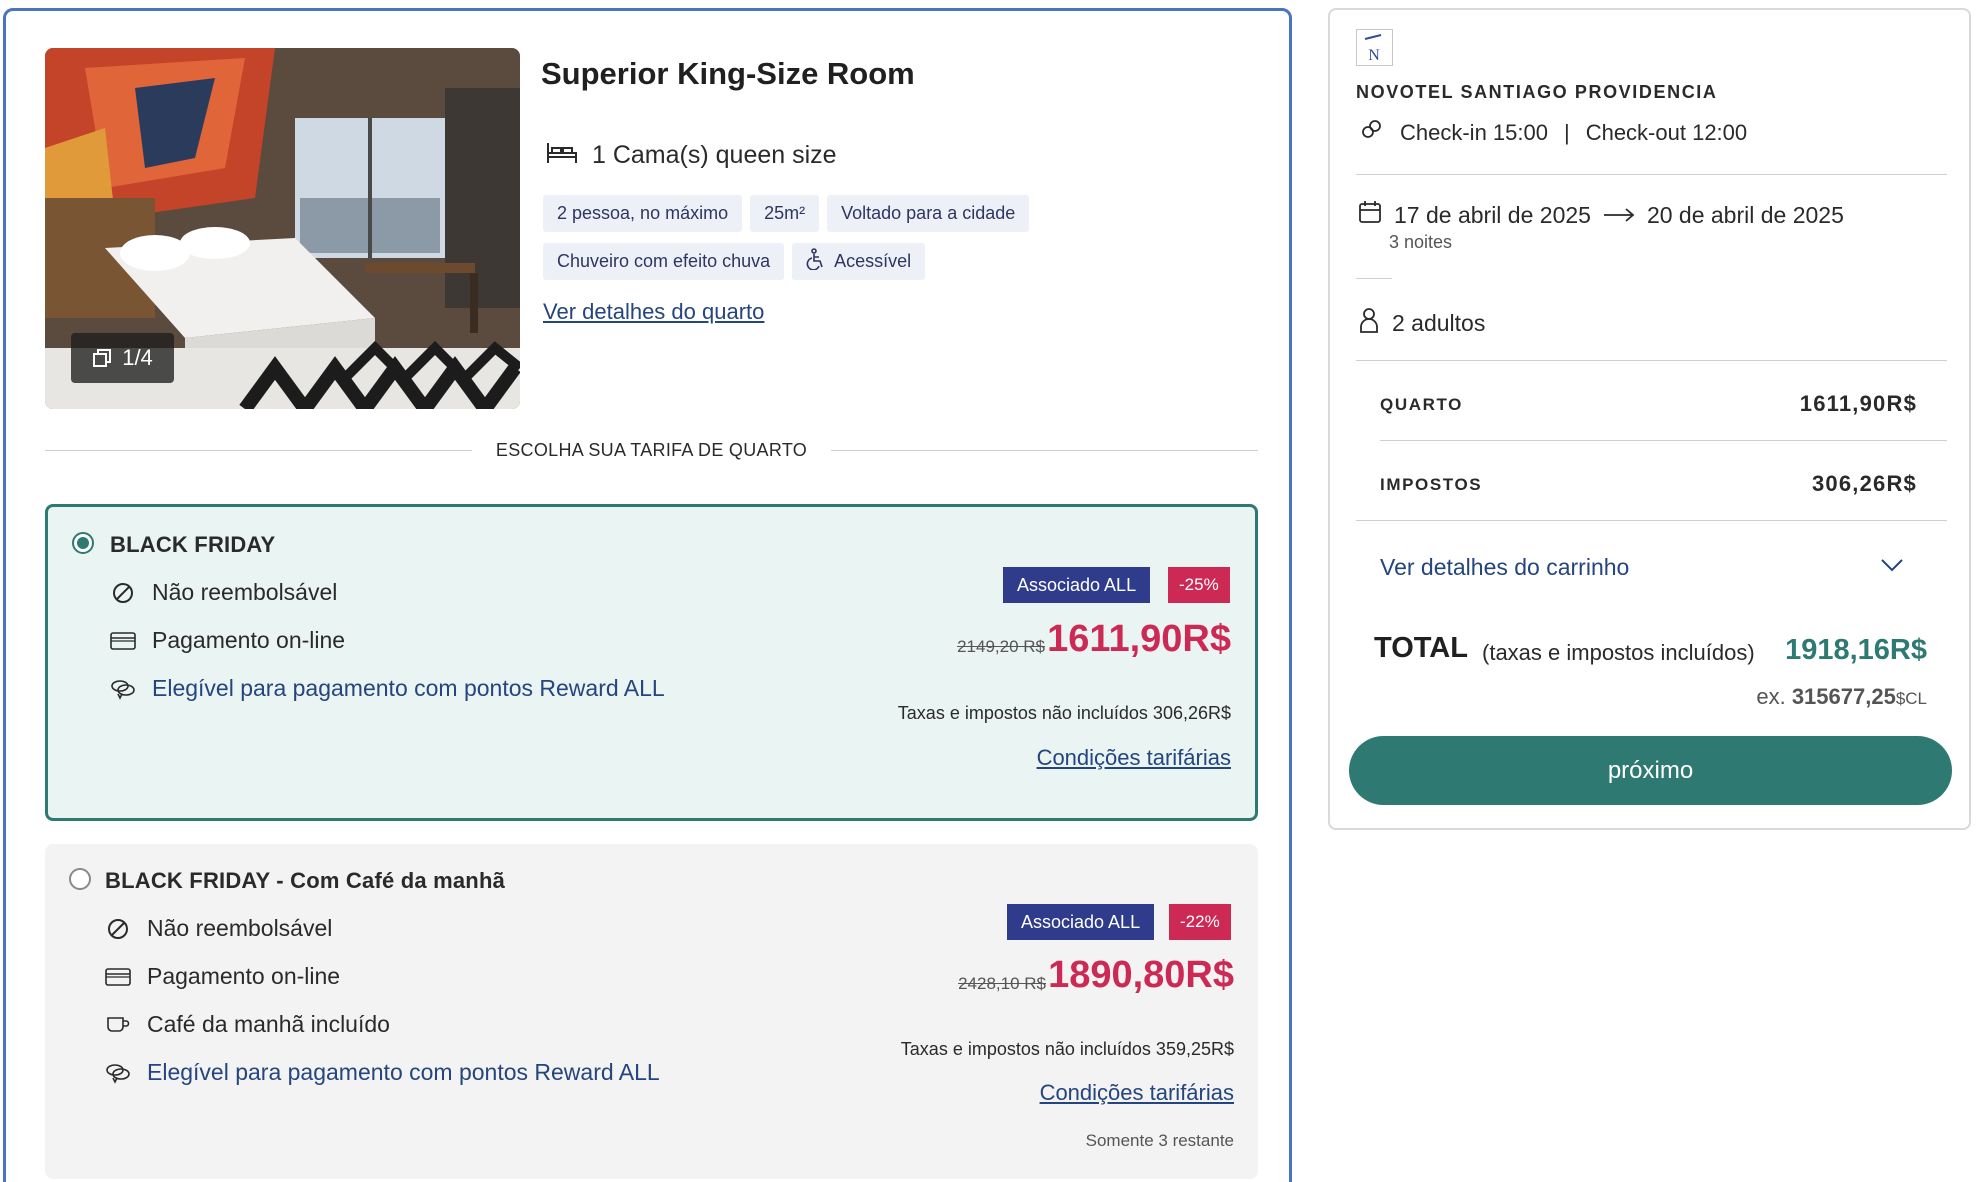 This screenshot has height=1182, width=1980. Describe the element at coordinates (1139, 639) in the screenshot. I see `rate-price: 1611,90R$` at that location.